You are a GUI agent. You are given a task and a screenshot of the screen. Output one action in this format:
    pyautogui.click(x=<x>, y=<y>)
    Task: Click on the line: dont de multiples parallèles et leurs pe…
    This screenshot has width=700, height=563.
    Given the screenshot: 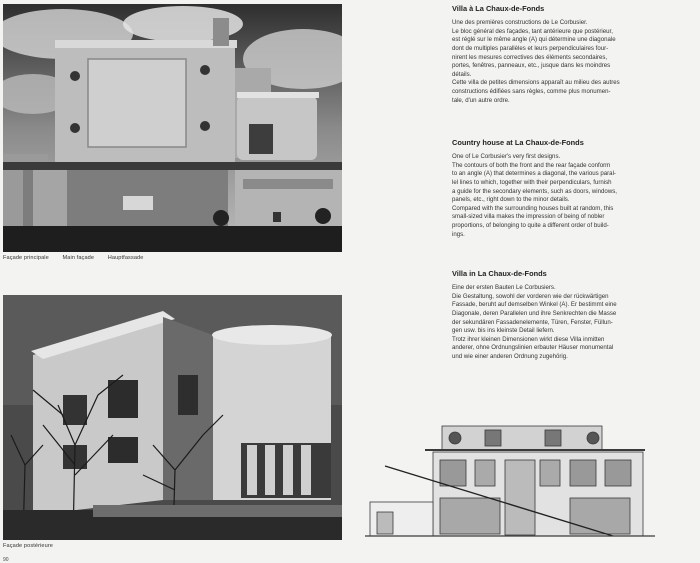 What is the action you would take?
    pyautogui.click(x=530, y=48)
    